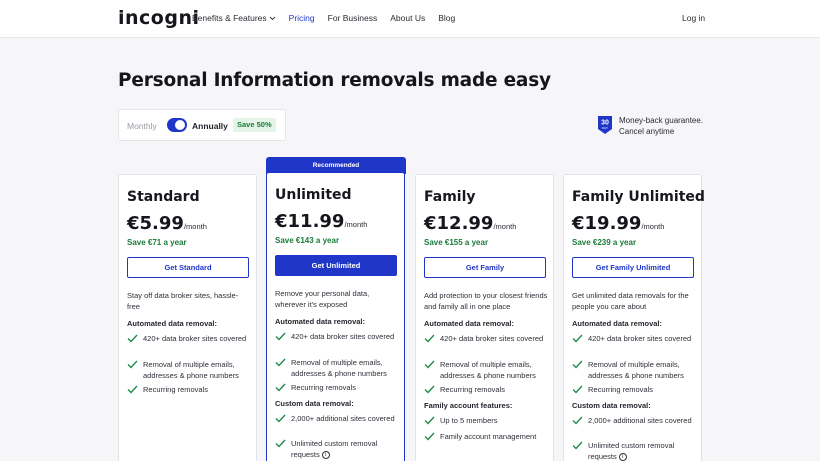  What do you see at coordinates (313, 195) in the screenshot?
I see `plan-title: Unlimited` at bounding box center [313, 195].